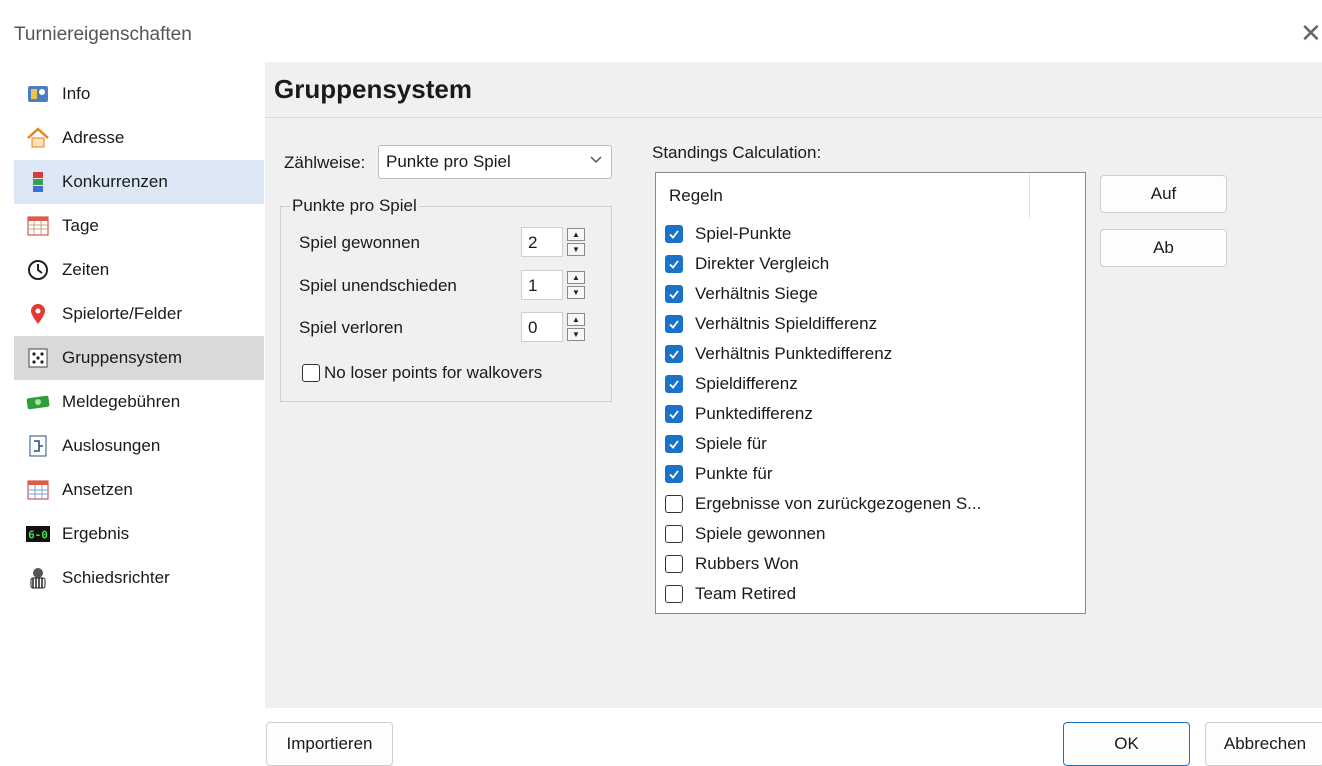 The width and height of the screenshot is (1322, 766). I want to click on draw-icon, so click(38, 446).